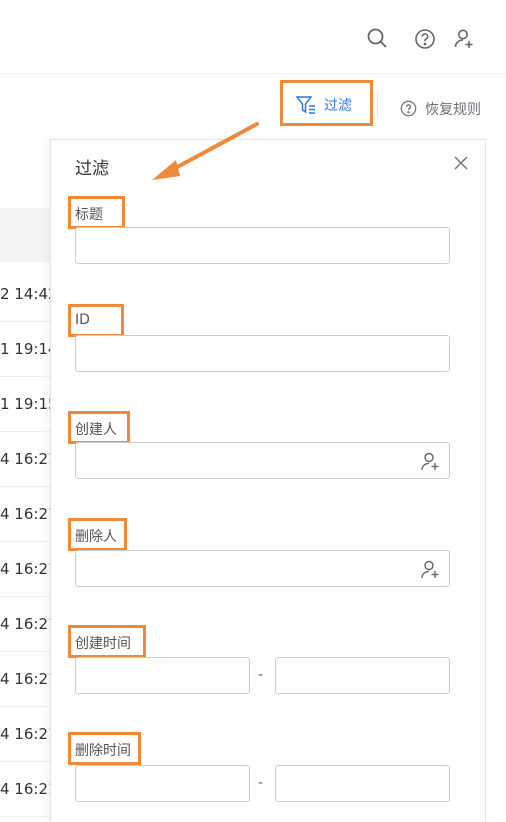  I want to click on filter-button: 过滤, so click(326, 103).